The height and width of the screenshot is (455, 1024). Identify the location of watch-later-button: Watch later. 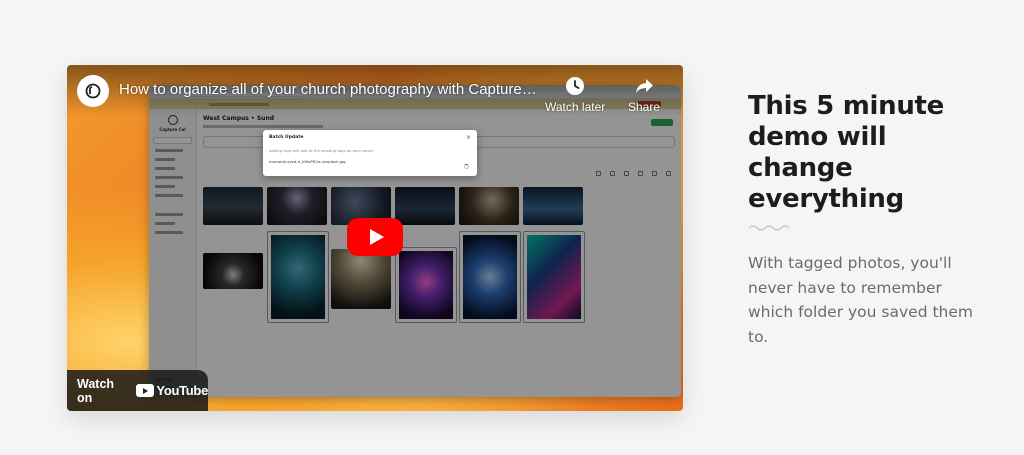
(575, 94).